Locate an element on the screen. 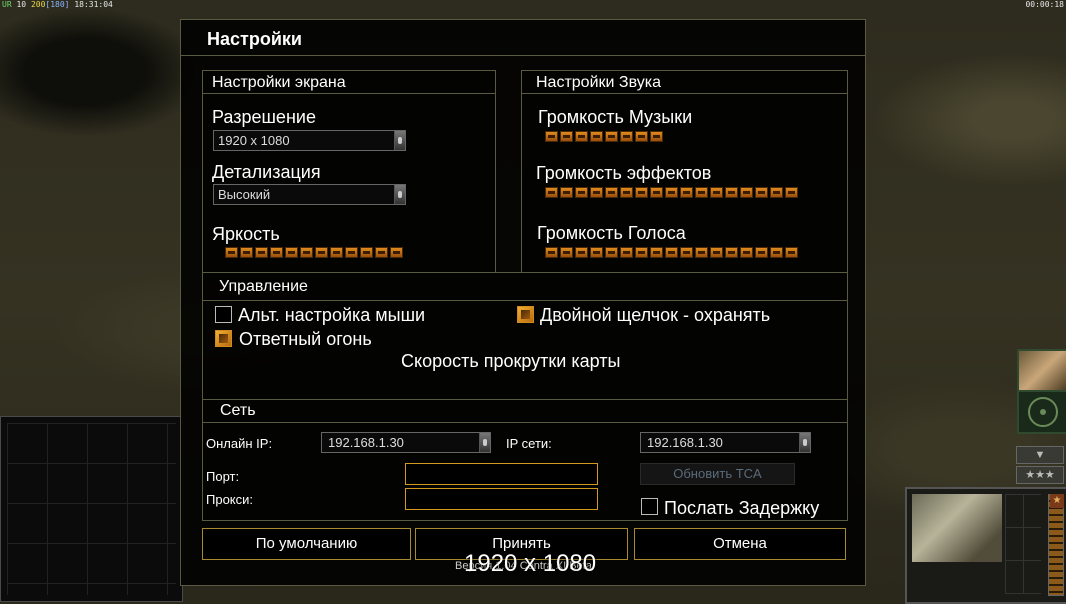  lan-ip-label: IP сети: is located at coordinates (529, 443).